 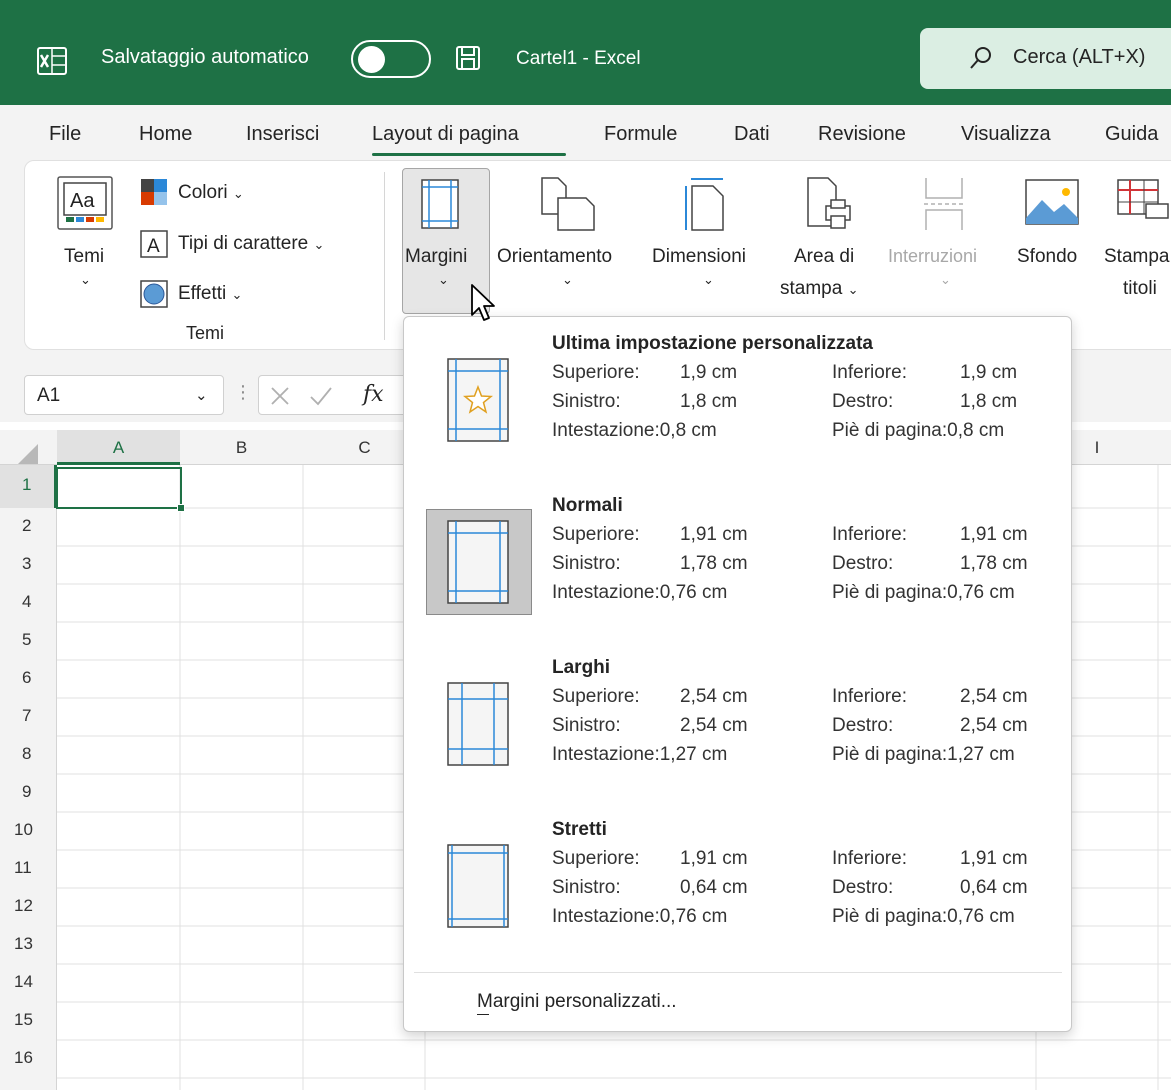 I want to click on row-header-12: 12, so click(x=25, y=906).